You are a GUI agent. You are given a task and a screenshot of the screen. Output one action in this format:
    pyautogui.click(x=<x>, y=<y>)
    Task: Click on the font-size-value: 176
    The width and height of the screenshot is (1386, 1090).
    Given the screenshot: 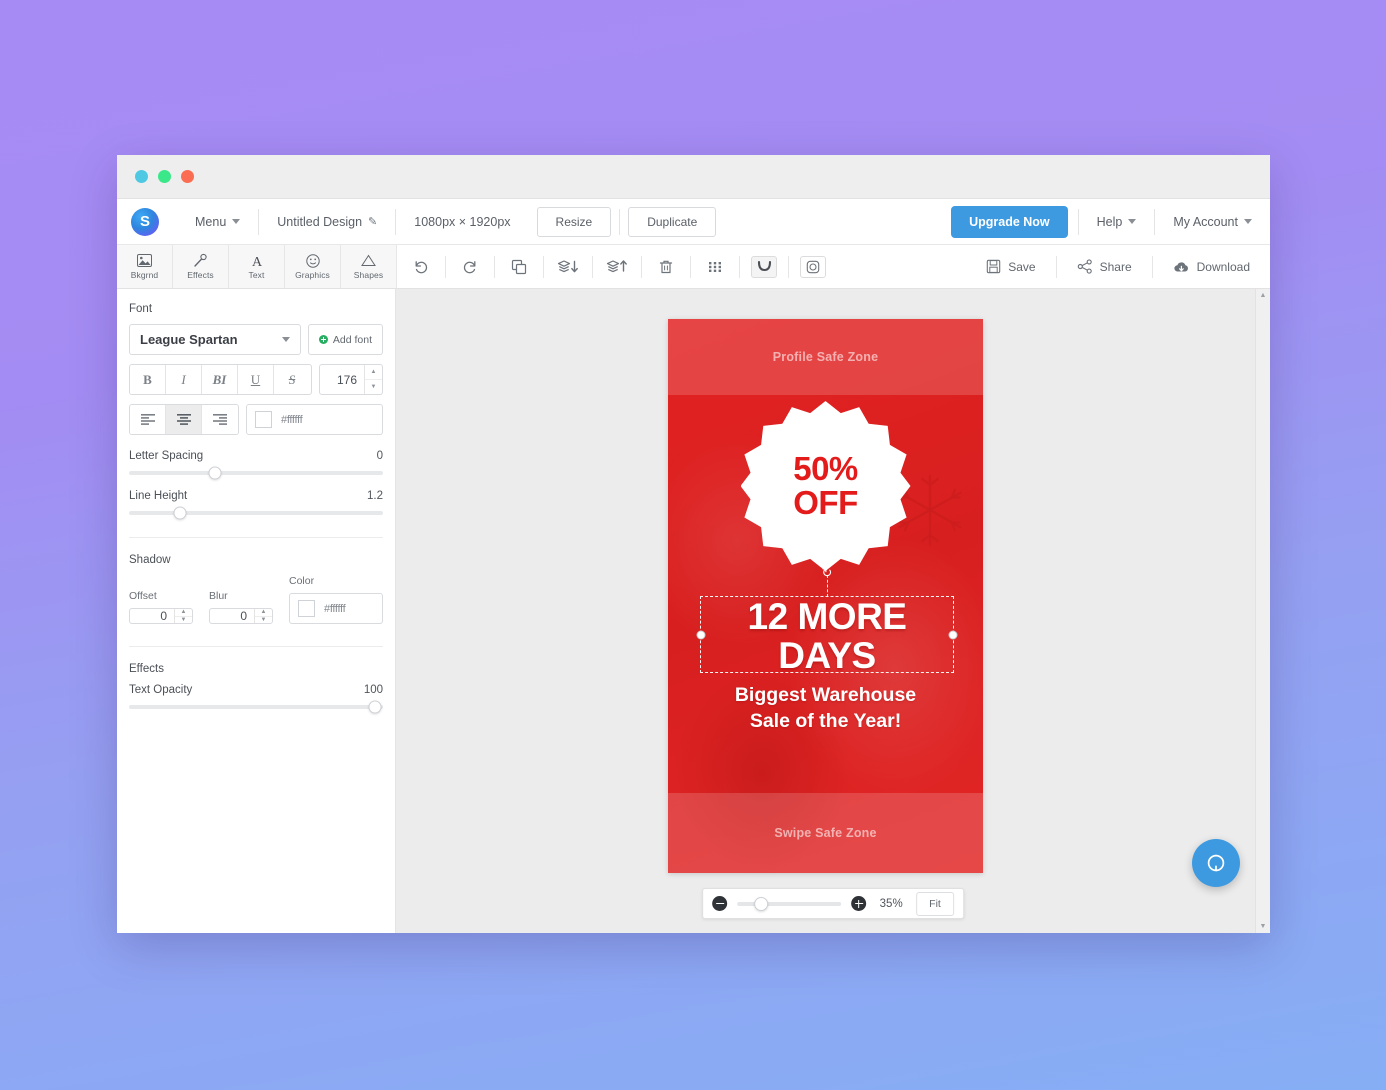 What is the action you would take?
    pyautogui.click(x=342, y=379)
    